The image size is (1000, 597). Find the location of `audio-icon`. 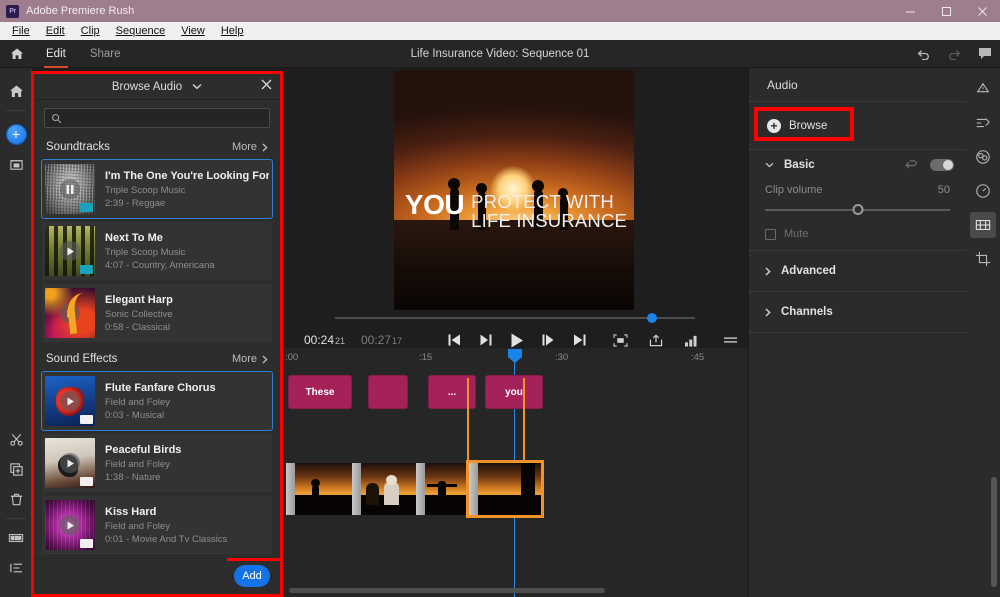

audio-icon is located at coordinates (983, 225).